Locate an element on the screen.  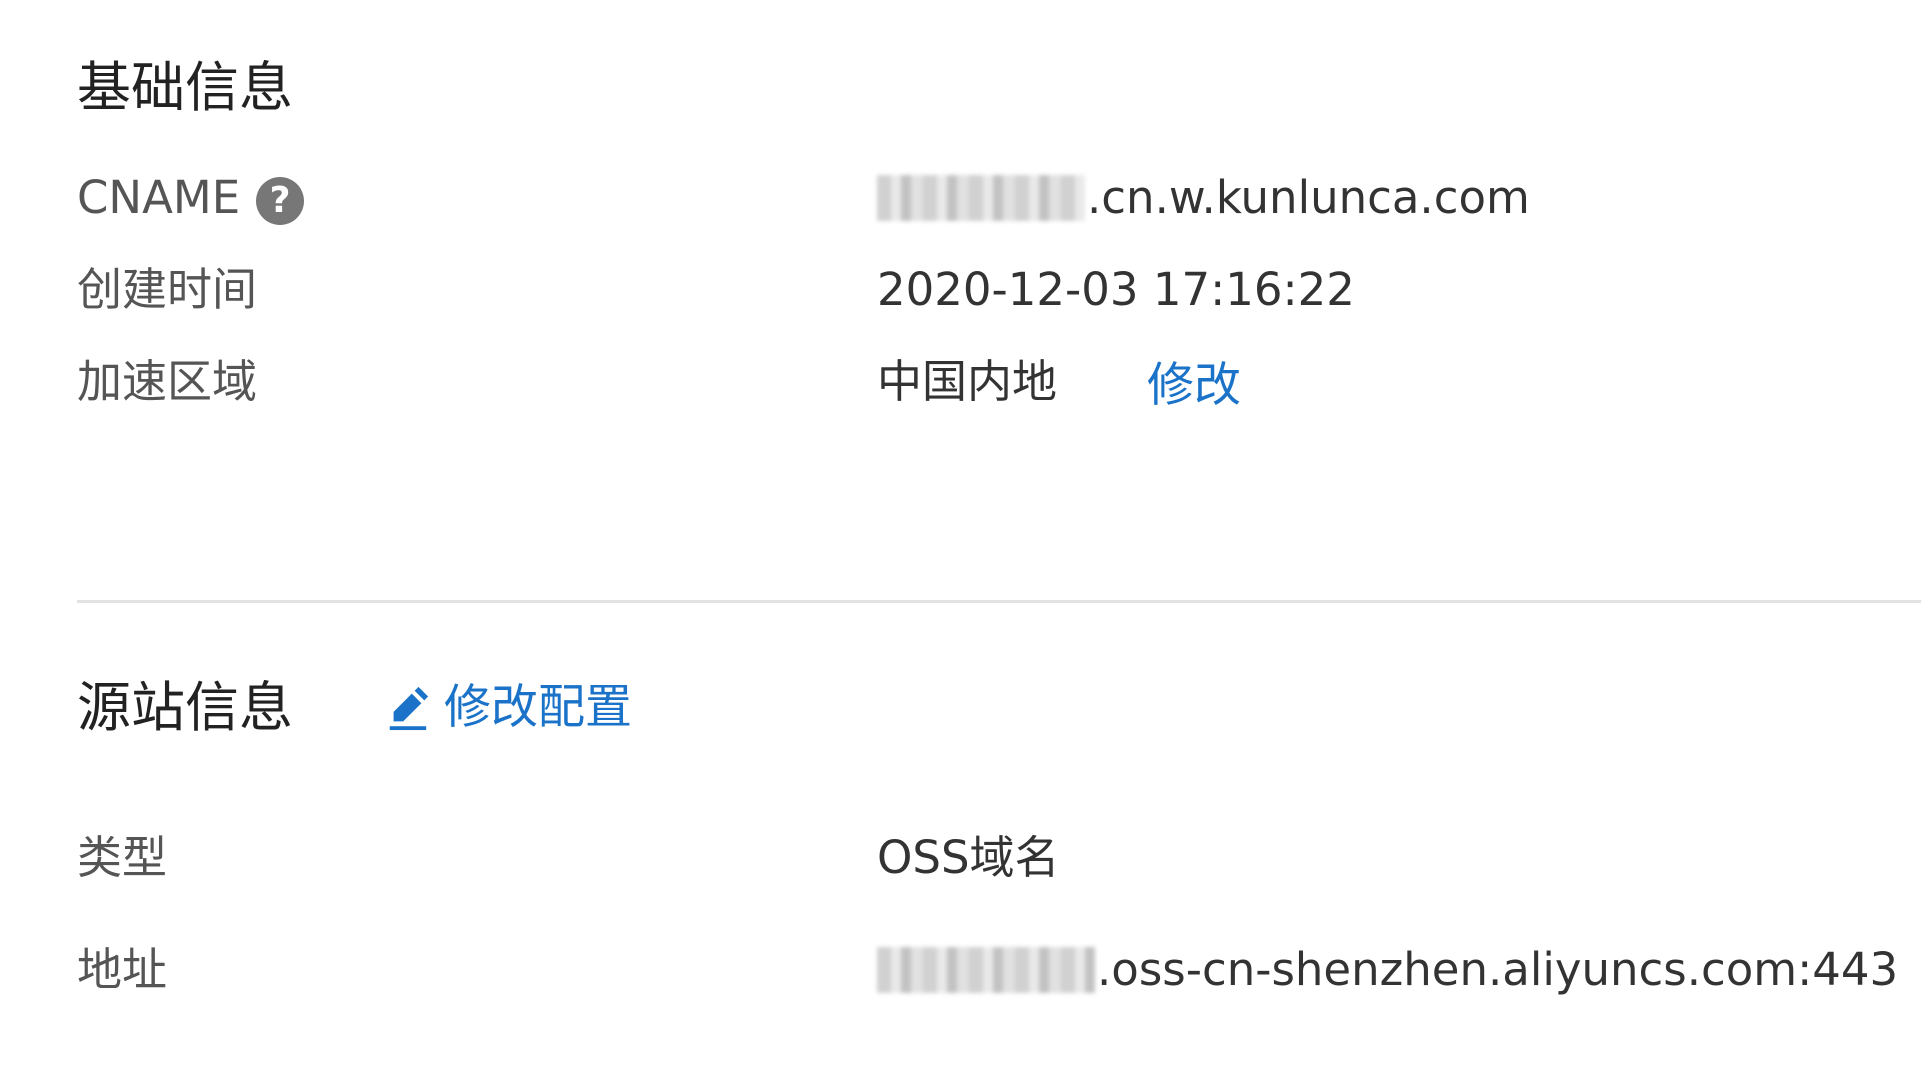
acceleration-region-value: 中国内地 is located at coordinates (967, 381).